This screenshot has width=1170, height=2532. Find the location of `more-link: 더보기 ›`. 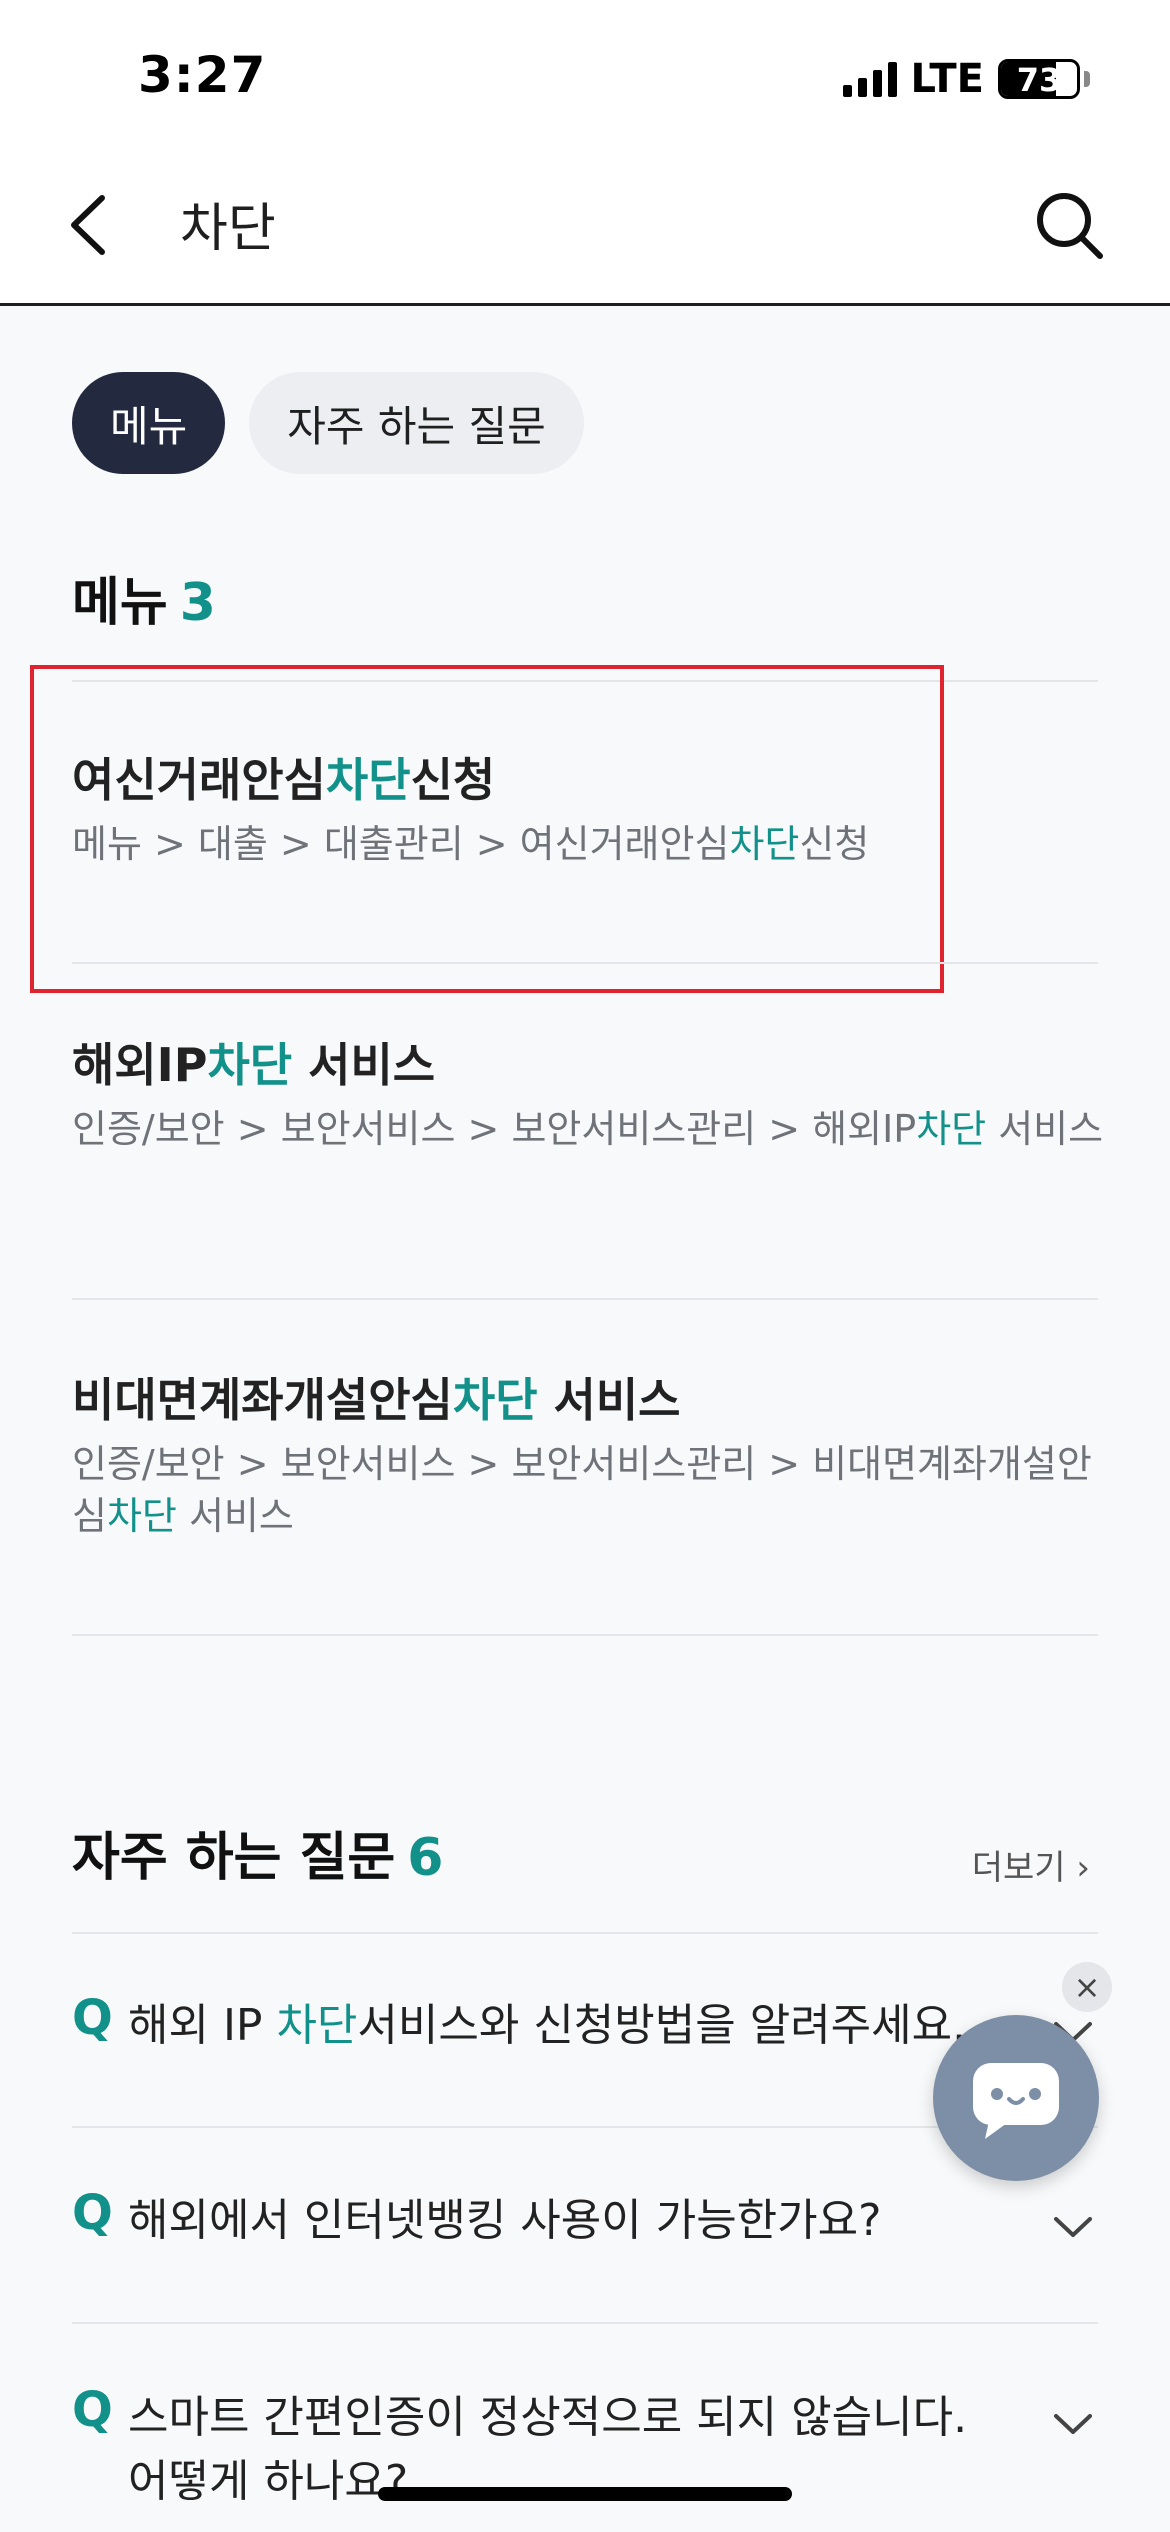

more-link: 더보기 › is located at coordinates (1031, 1864).